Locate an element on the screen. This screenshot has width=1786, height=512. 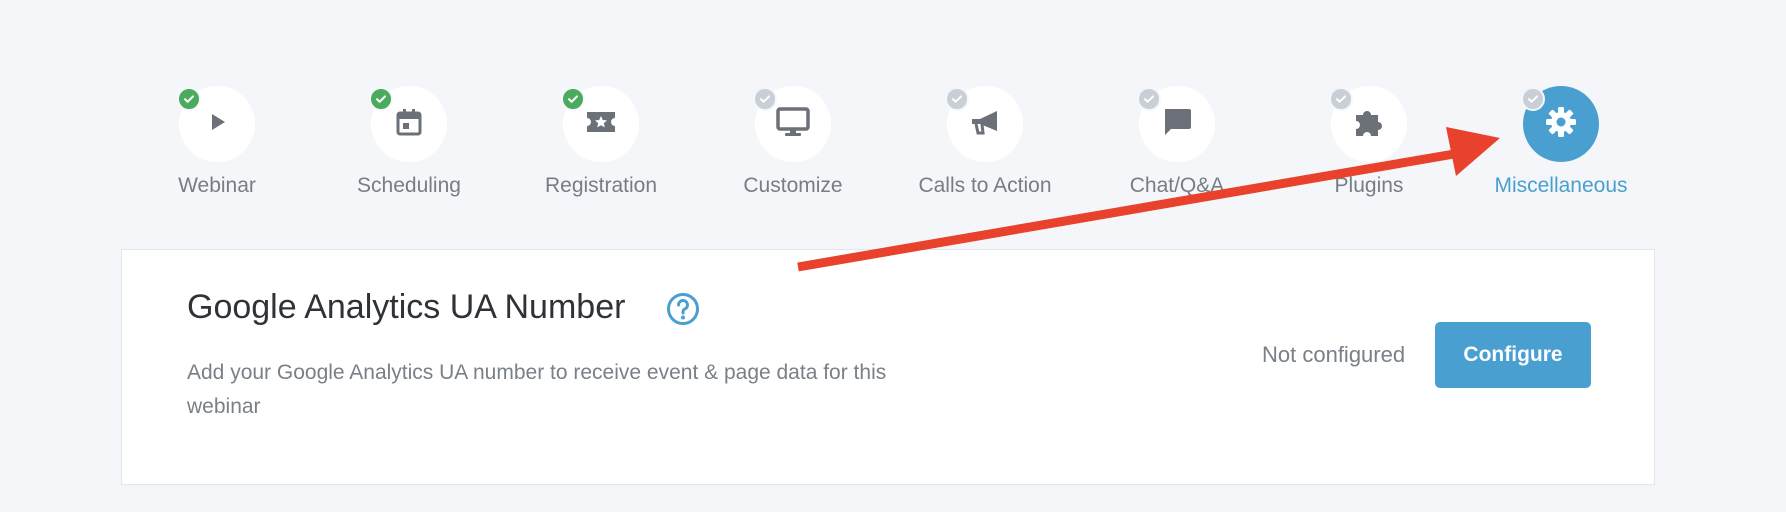
step-miscellaneous: Miscellaneous is located at coordinates (1561, 142).